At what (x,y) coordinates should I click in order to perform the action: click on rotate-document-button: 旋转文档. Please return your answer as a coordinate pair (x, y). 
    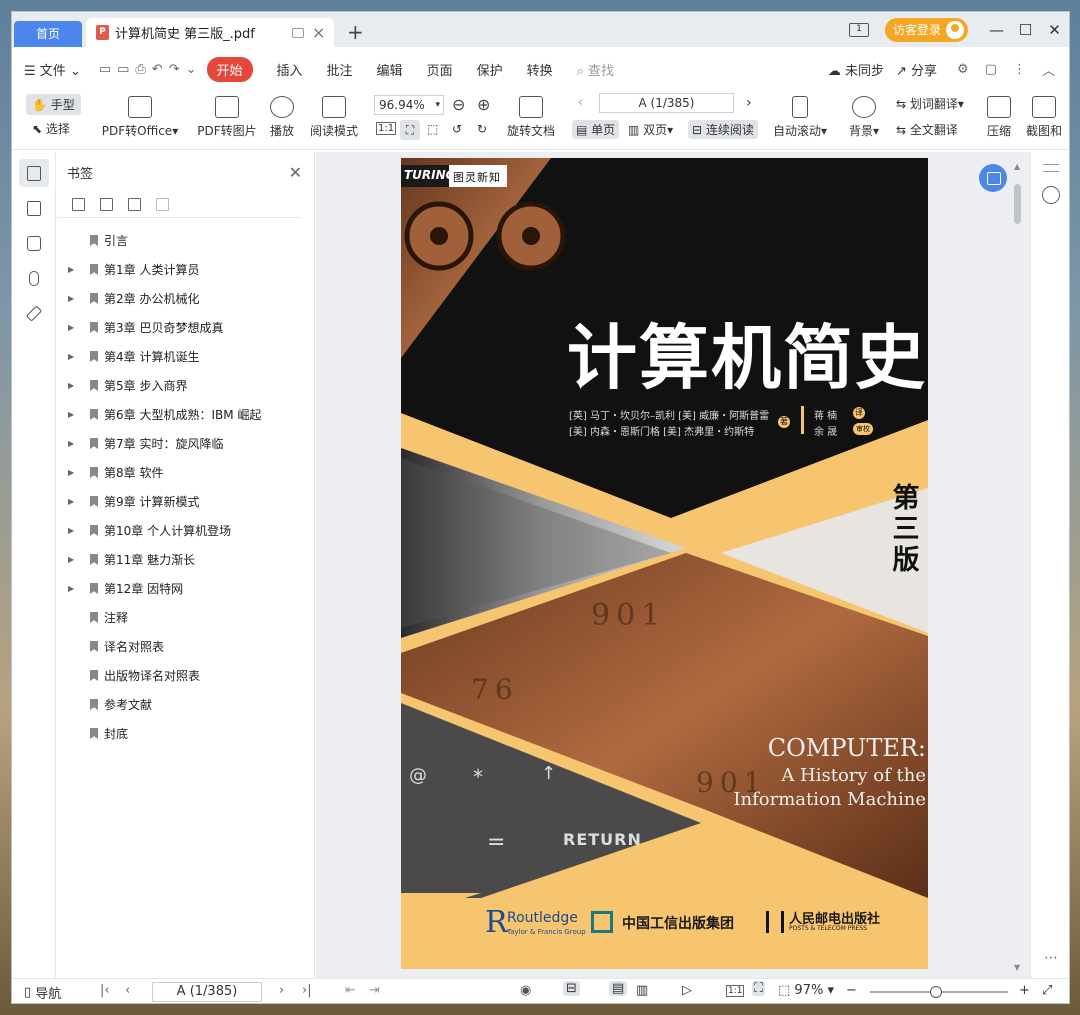
    Looking at the image, I should click on (531, 117).